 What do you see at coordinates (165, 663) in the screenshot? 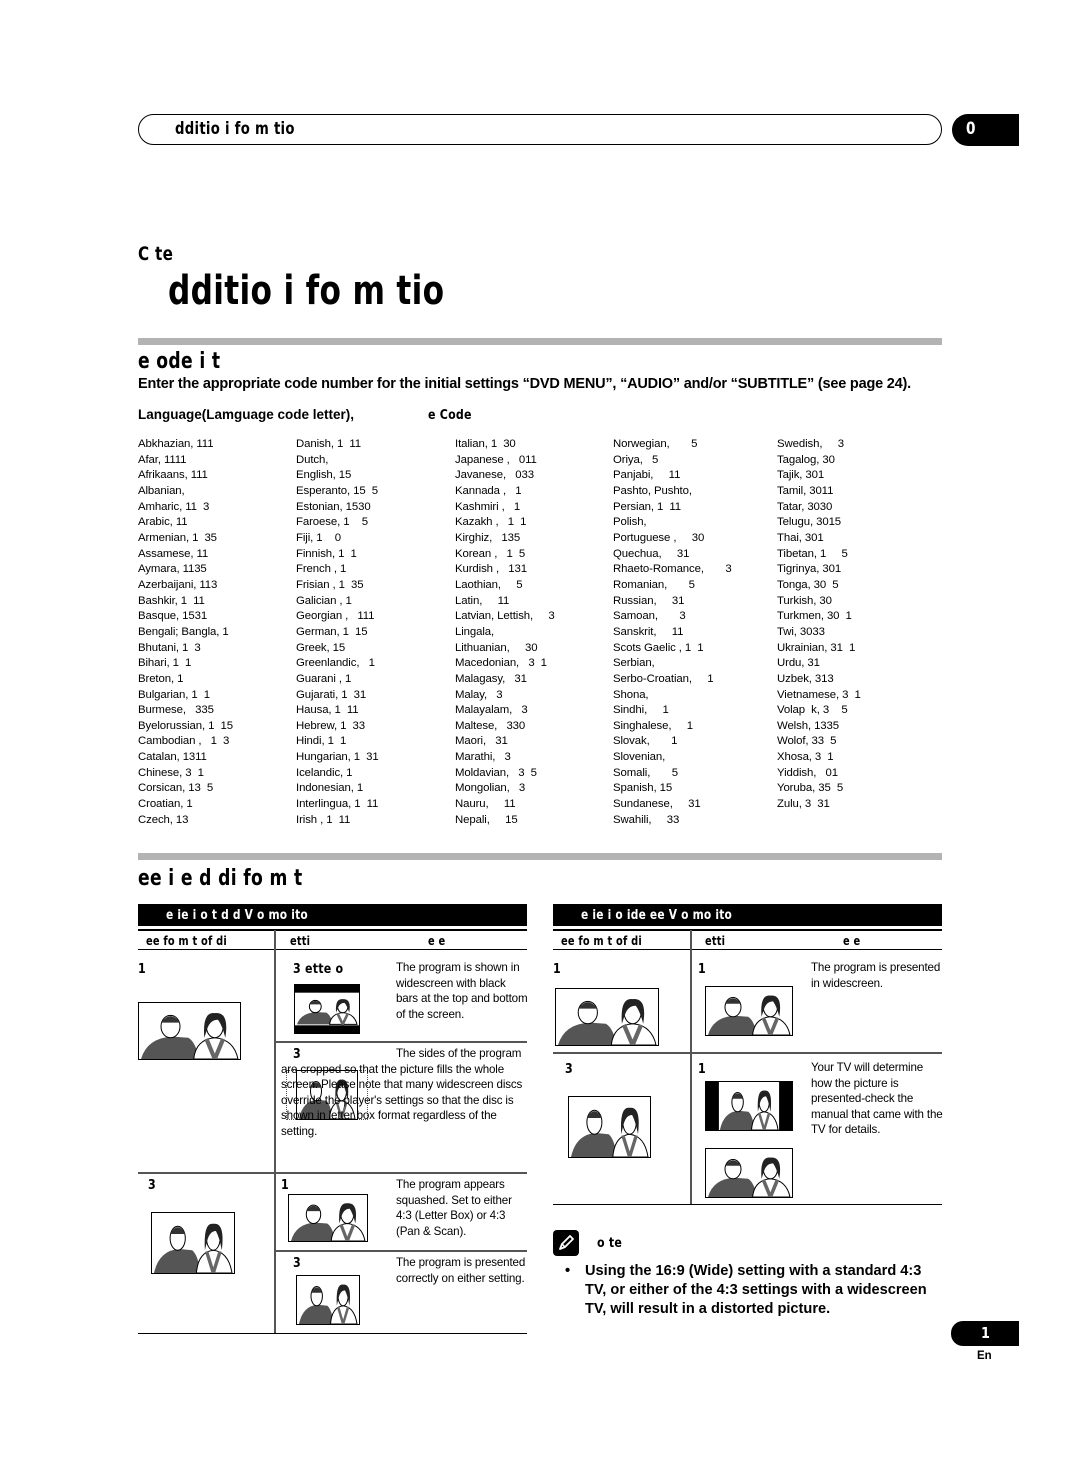
I see `language-code-item: Bihari, 1 1` at bounding box center [165, 663].